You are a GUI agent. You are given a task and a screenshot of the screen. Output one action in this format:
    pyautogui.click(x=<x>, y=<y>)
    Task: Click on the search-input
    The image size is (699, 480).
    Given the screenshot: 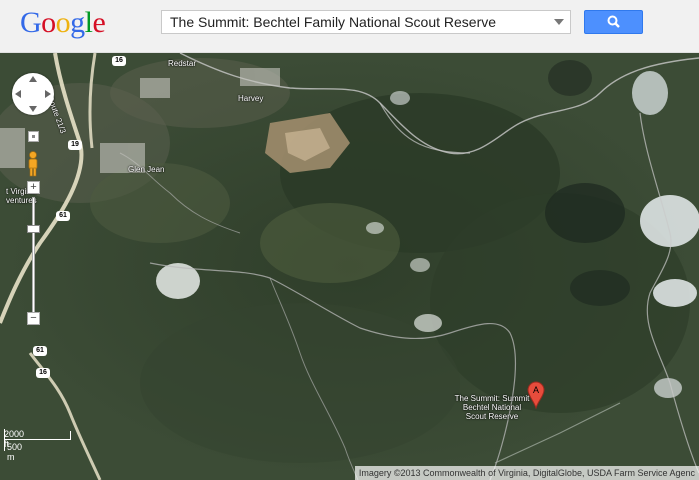 What is the action you would take?
    pyautogui.click(x=356, y=22)
    